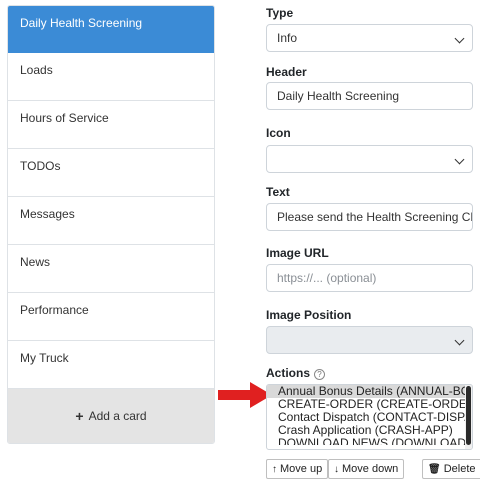 This screenshot has width=480, height=491. I want to click on actions-option-contact-dispatch: Contact Dispatch (CONTACT-DISPATC, so click(369, 417).